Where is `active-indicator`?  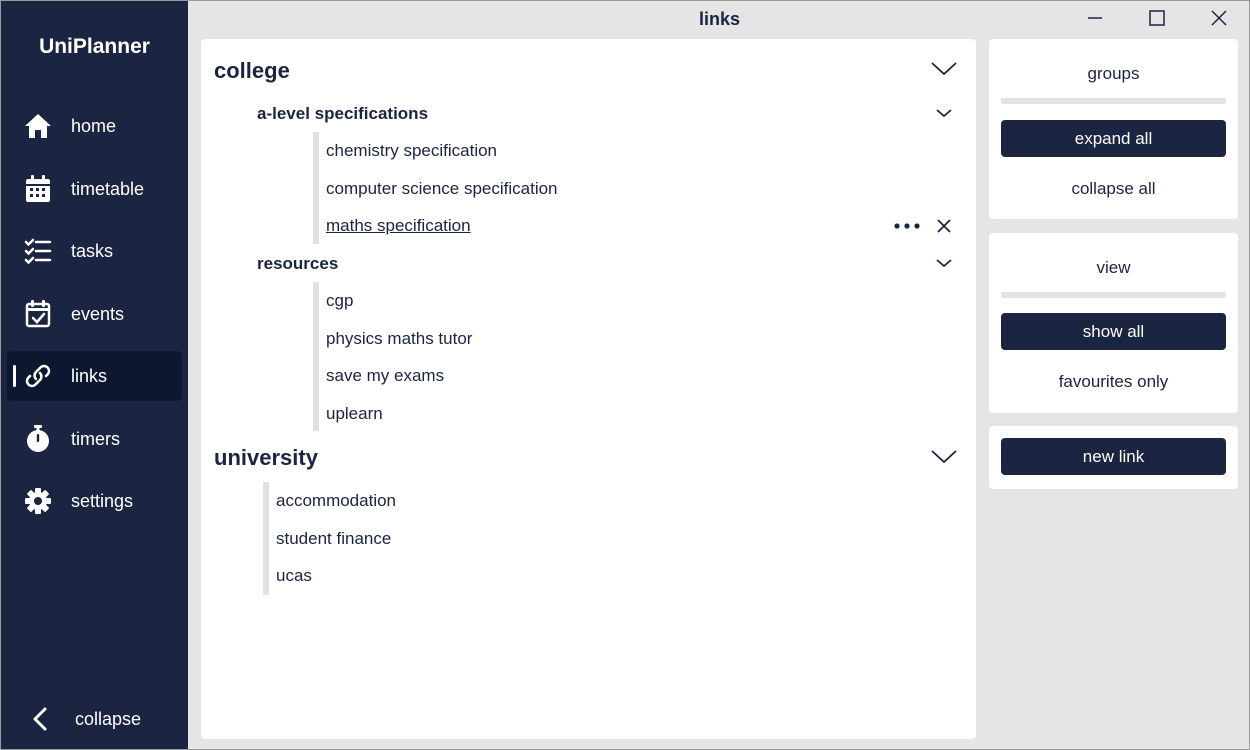
active-indicator is located at coordinates (14, 376).